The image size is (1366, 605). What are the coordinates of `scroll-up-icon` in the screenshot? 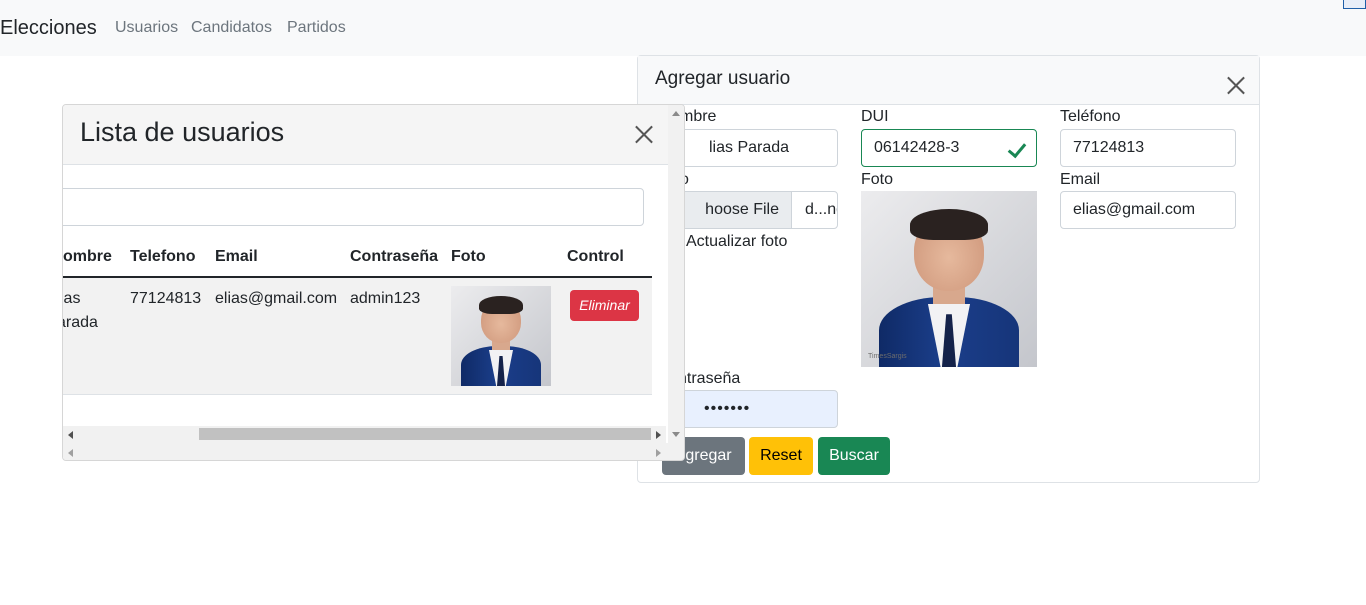 It's located at (676, 113).